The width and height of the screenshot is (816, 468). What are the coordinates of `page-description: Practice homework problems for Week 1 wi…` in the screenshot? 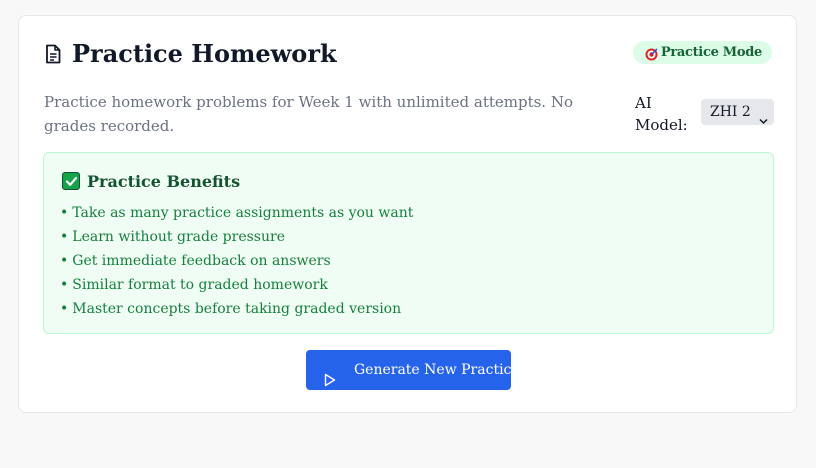 It's located at (308, 114).